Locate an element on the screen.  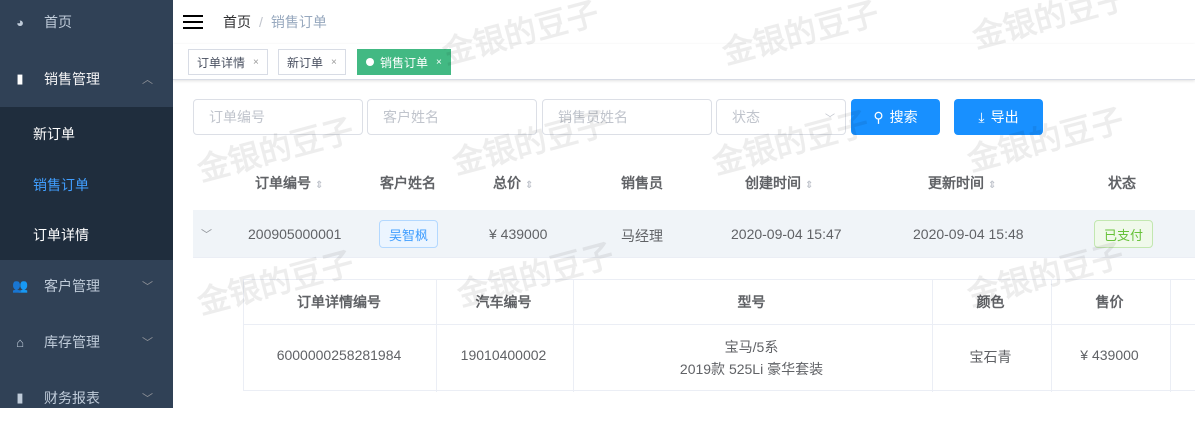
sidebar-item-sales: ▮ 销售管理 ︿ is located at coordinates (86, 79).